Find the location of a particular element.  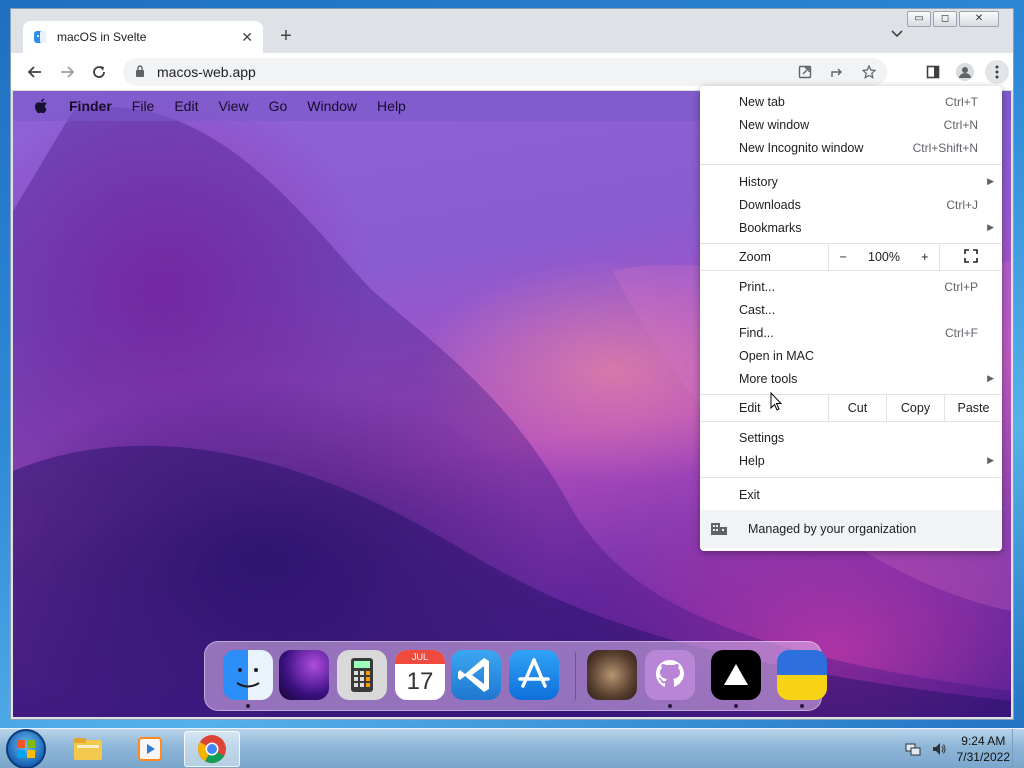

menu-settings: Settings is located at coordinates (851, 437).